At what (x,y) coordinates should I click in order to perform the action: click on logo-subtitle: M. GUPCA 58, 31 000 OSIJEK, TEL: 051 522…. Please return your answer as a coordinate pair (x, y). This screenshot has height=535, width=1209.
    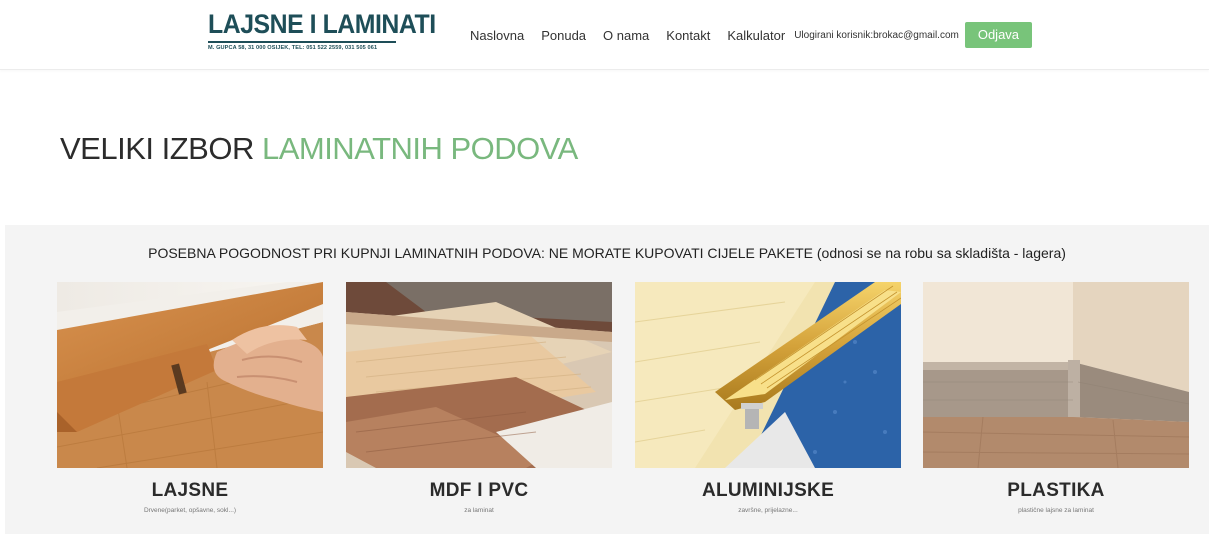
    Looking at the image, I should click on (293, 48).